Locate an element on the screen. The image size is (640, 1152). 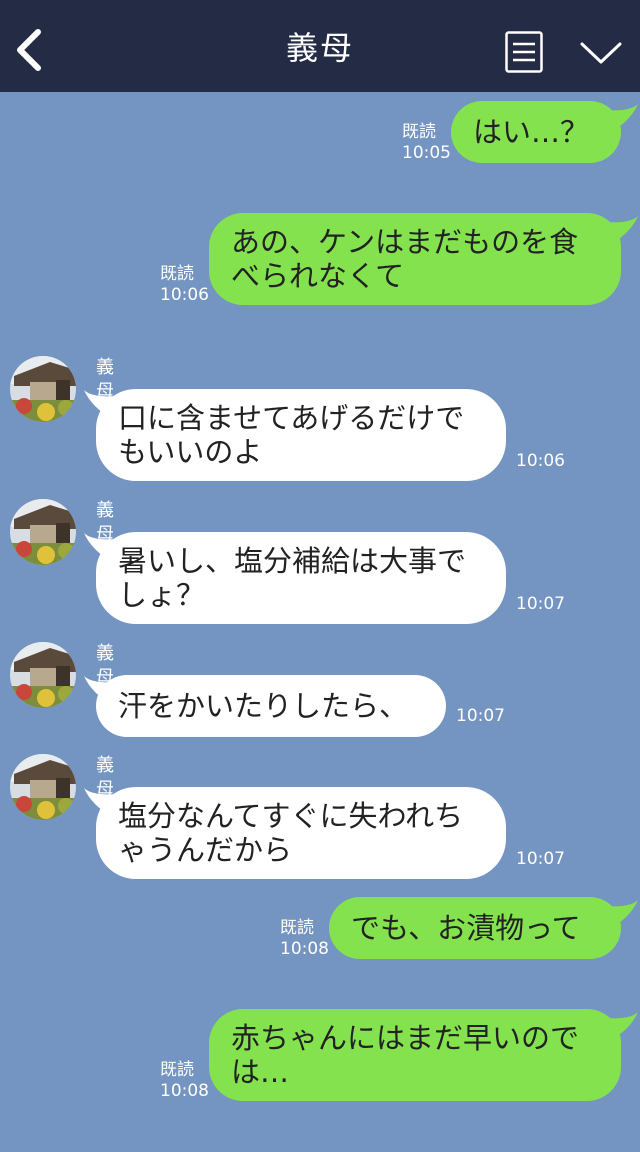
message-line: でも、お漬物って is located at coordinates (466, 928).